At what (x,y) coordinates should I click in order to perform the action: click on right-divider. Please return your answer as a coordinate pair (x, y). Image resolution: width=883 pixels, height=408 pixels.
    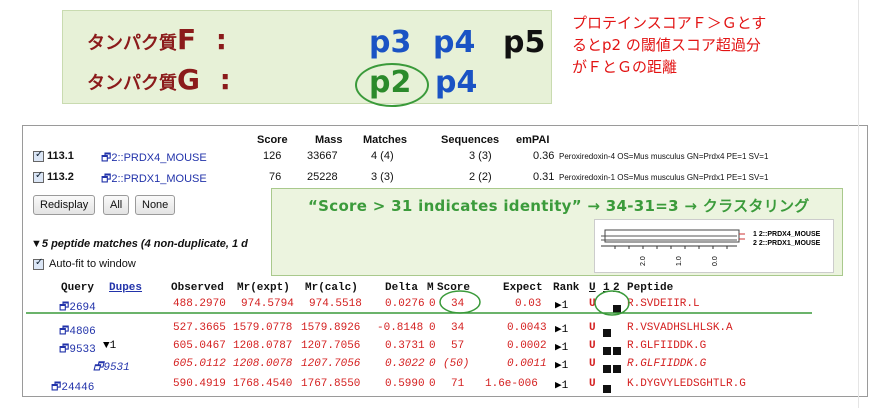
    Looking at the image, I should click on (858, 204).